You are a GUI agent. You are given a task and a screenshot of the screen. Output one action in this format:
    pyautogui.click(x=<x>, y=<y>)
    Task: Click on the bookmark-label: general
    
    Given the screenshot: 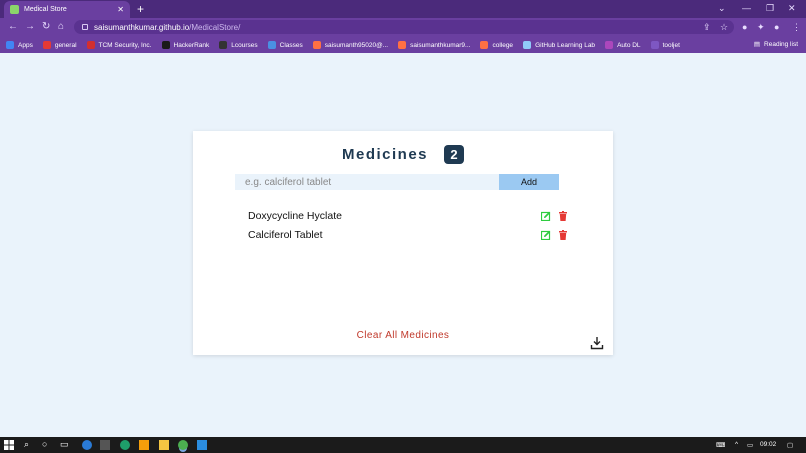 What is the action you would take?
    pyautogui.click(x=65, y=45)
    